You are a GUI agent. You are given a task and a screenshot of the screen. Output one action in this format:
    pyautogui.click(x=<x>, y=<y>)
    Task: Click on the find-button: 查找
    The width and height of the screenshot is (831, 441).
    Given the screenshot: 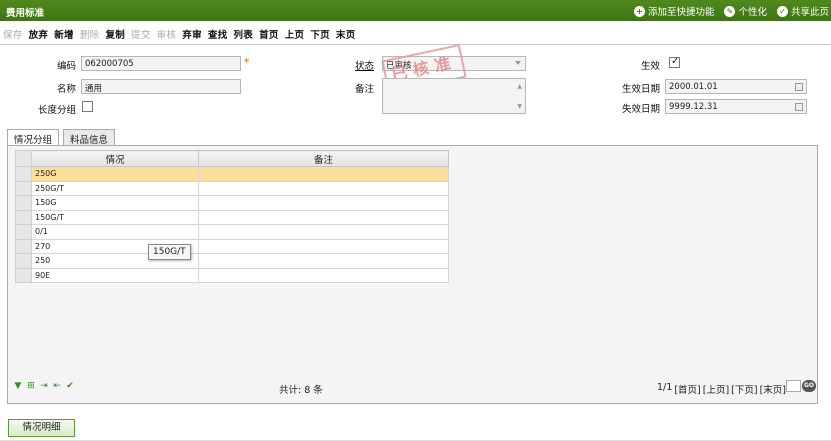 What is the action you would take?
    pyautogui.click(x=218, y=34)
    